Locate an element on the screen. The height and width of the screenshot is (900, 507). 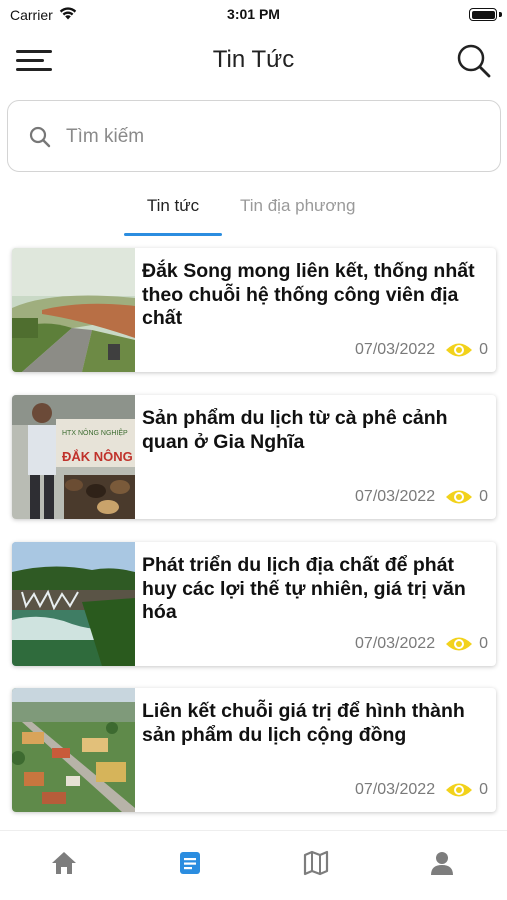
svg-text: ĐẮK NÔNG is located at coordinates (97, 456).